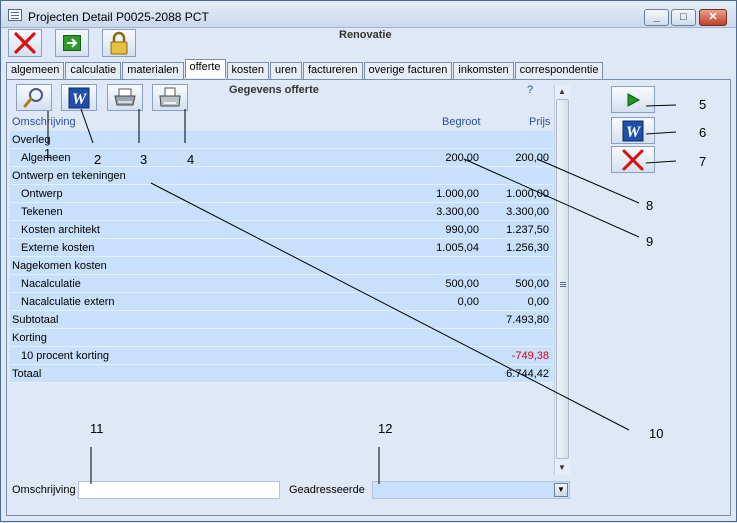 The width and height of the screenshot is (737, 523). I want to click on callout-12: 12, so click(385, 428).